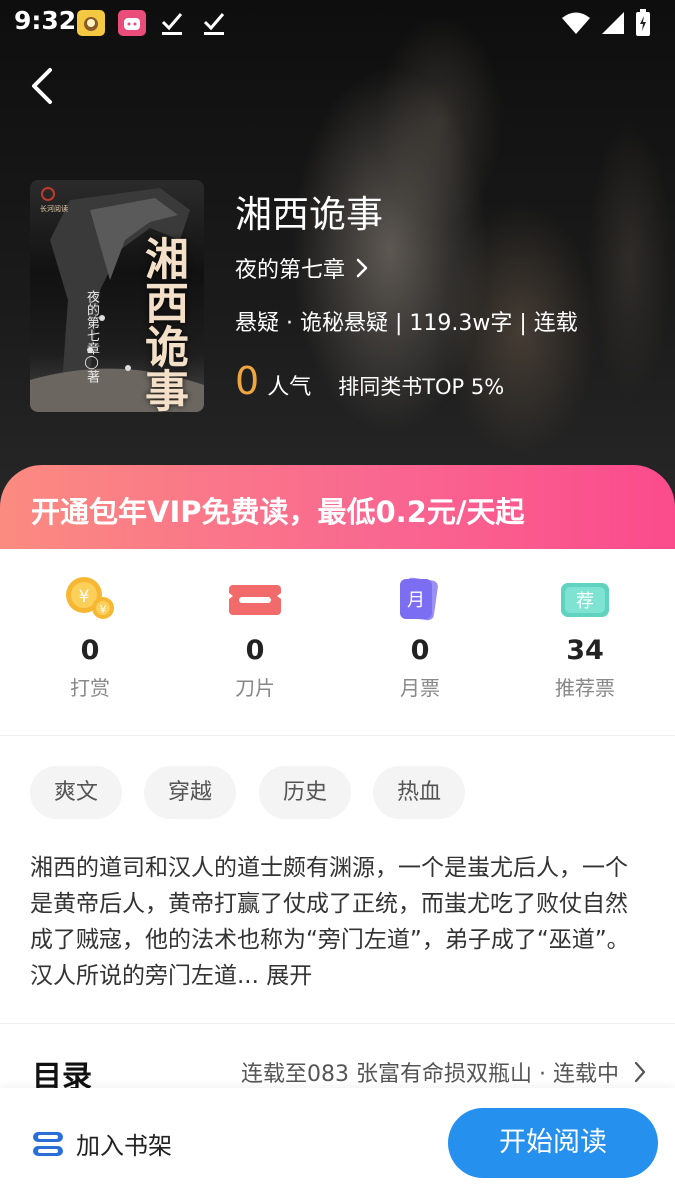 The height and width of the screenshot is (1200, 675). Describe the element at coordinates (337, 1144) in the screenshot. I see `bottom-action-bar: 加入书架 开始阅读` at that location.